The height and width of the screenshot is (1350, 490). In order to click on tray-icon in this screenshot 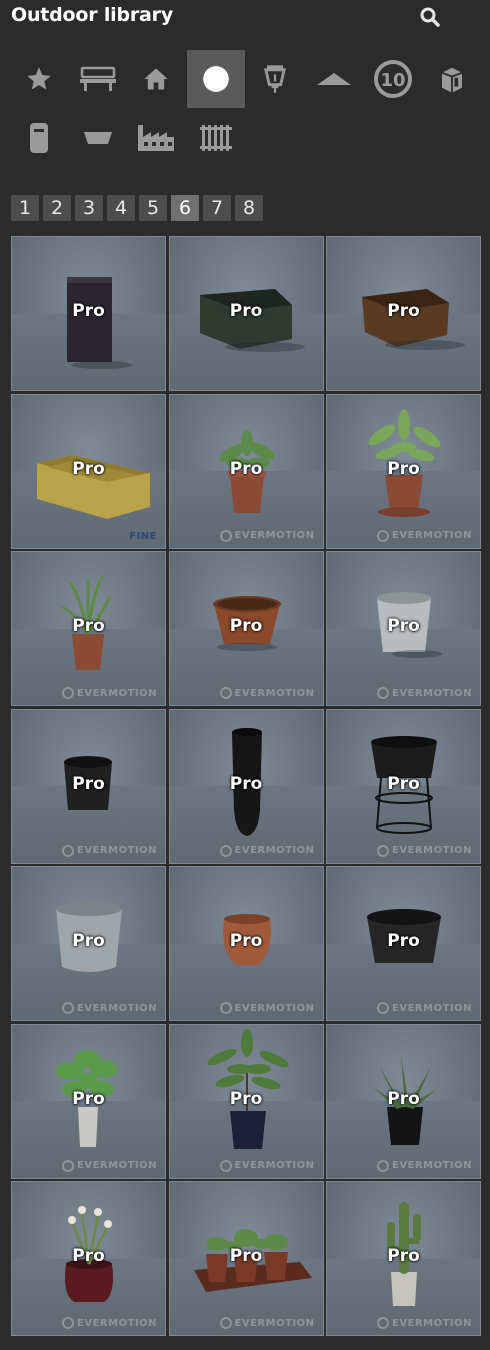, I will do `click(98, 138)`.